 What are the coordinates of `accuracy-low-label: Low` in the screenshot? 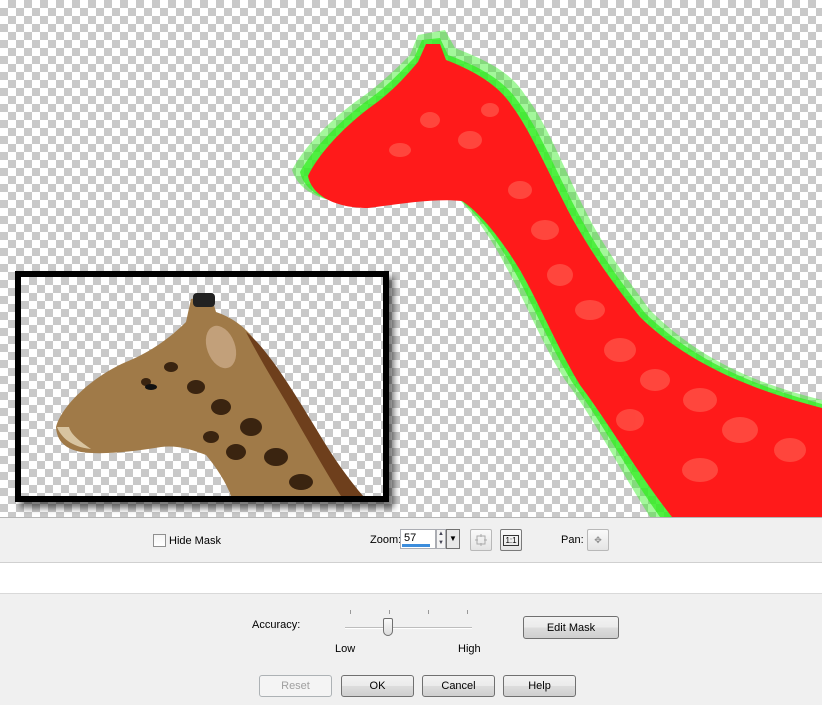 It's located at (345, 649).